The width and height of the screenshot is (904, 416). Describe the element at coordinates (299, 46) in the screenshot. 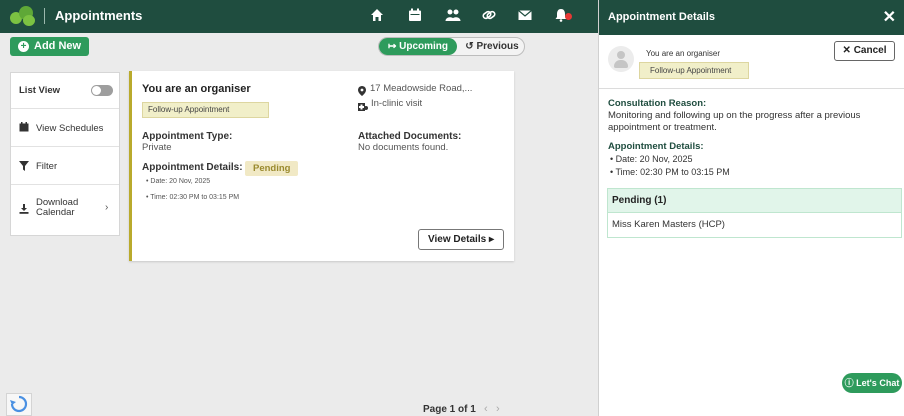

I see `toolbar: + Add New ↦ Upcoming ↺ Previous` at that location.